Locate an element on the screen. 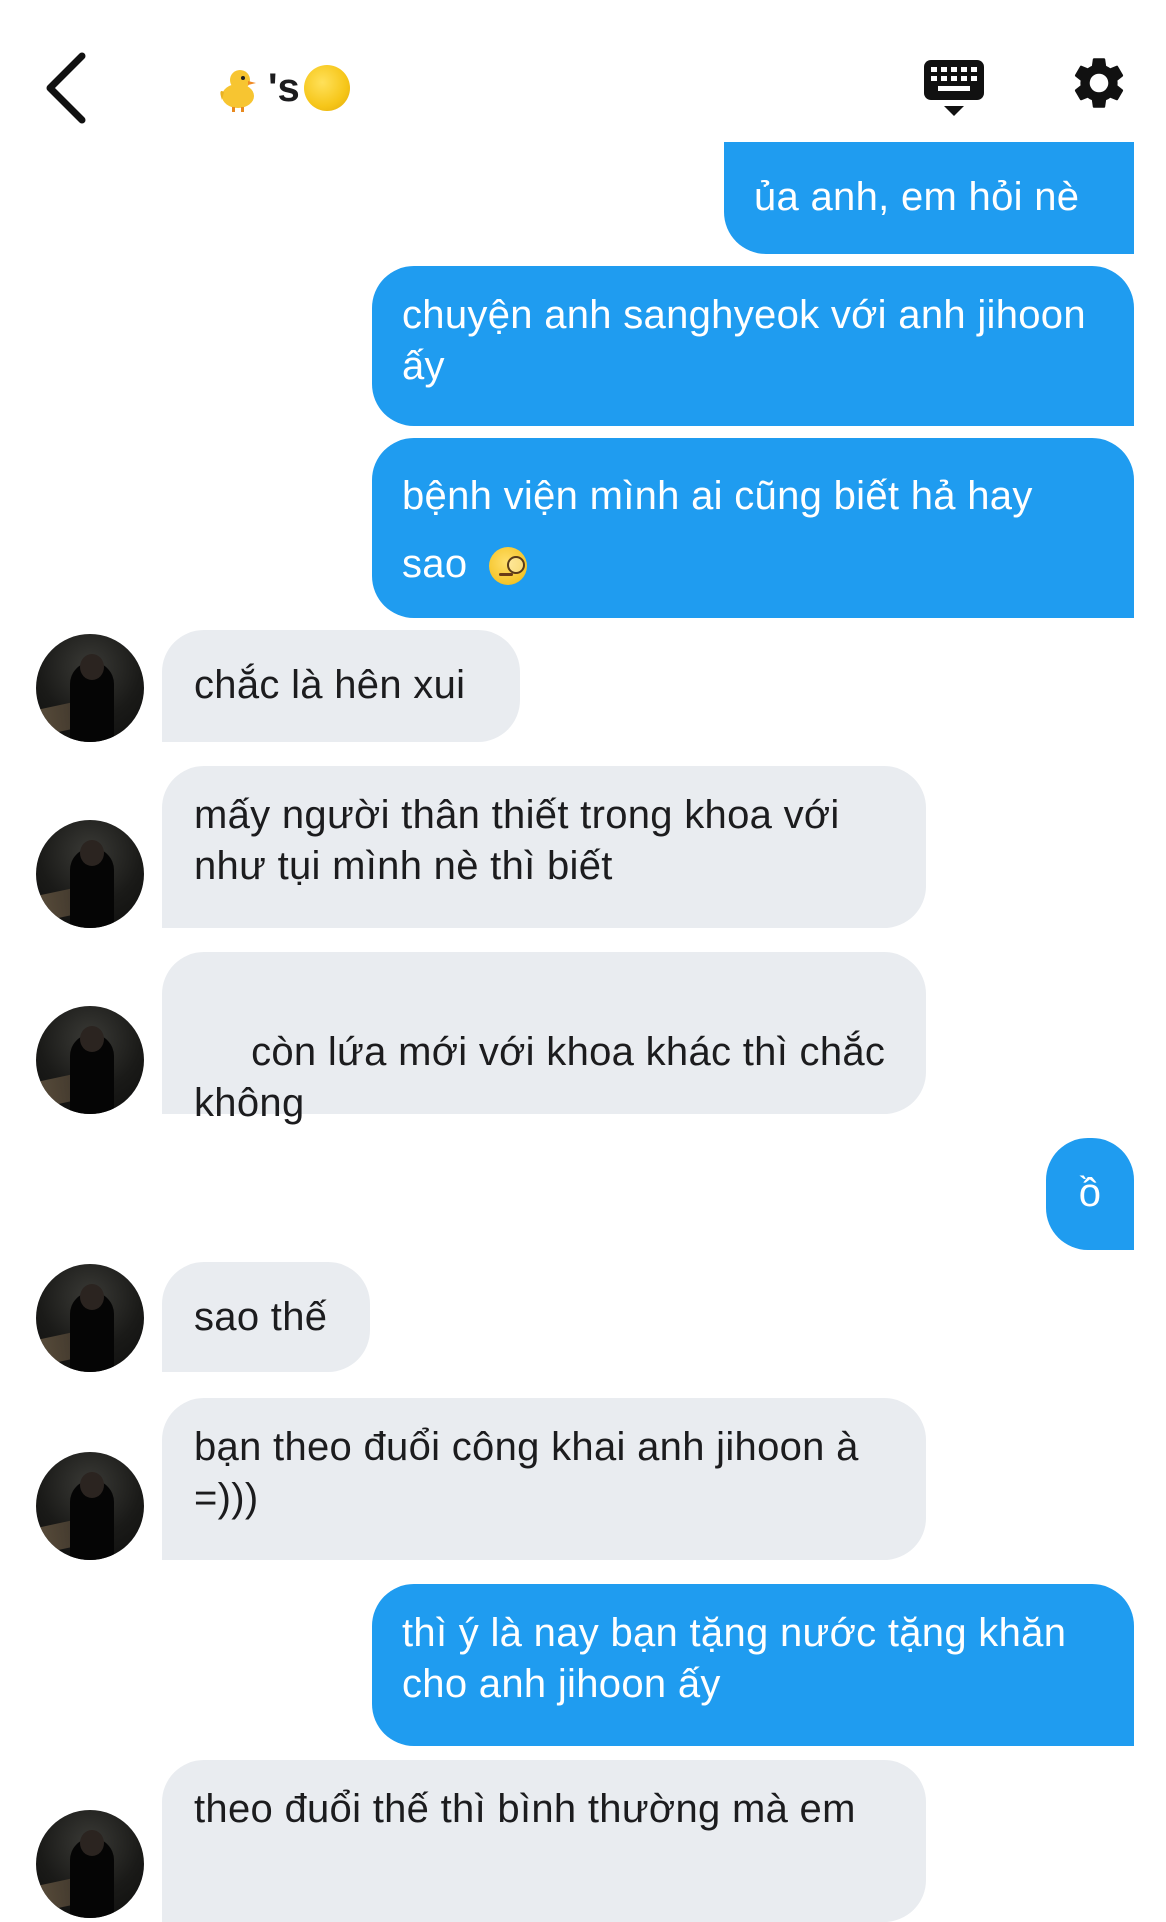 The height and width of the screenshot is (1922, 1166). outgoing-message: ủa anh, em hỏi nè is located at coordinates (929, 198).